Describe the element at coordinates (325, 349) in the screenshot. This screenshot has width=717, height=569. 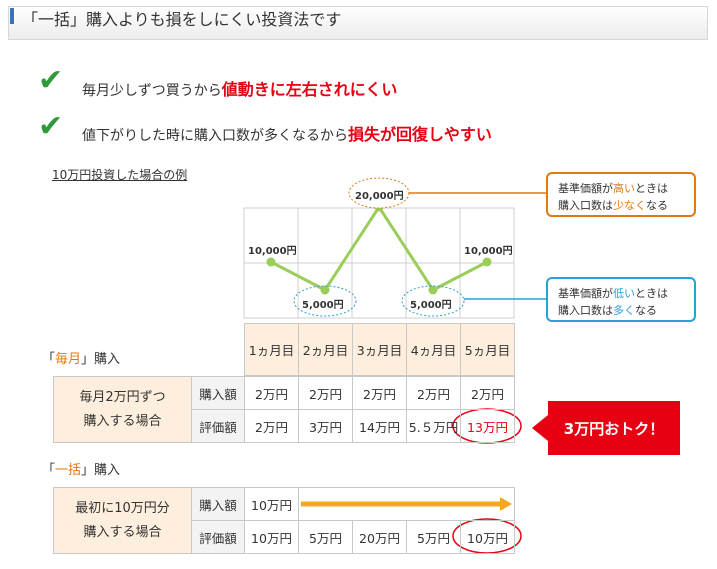
I see `month-header: 2ヵ月目` at that location.